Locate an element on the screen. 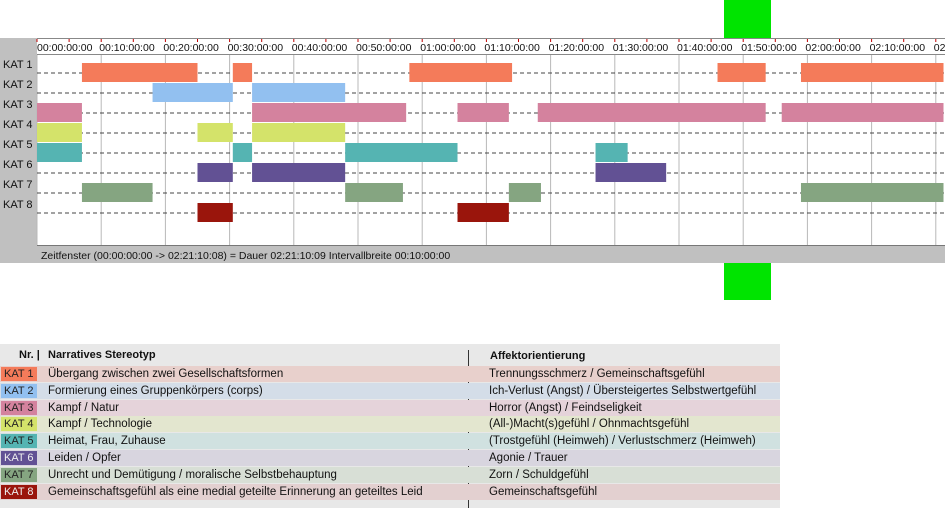 This screenshot has width=945, height=530. tick-label: 01:50:00:00 is located at coordinates (769, 48).